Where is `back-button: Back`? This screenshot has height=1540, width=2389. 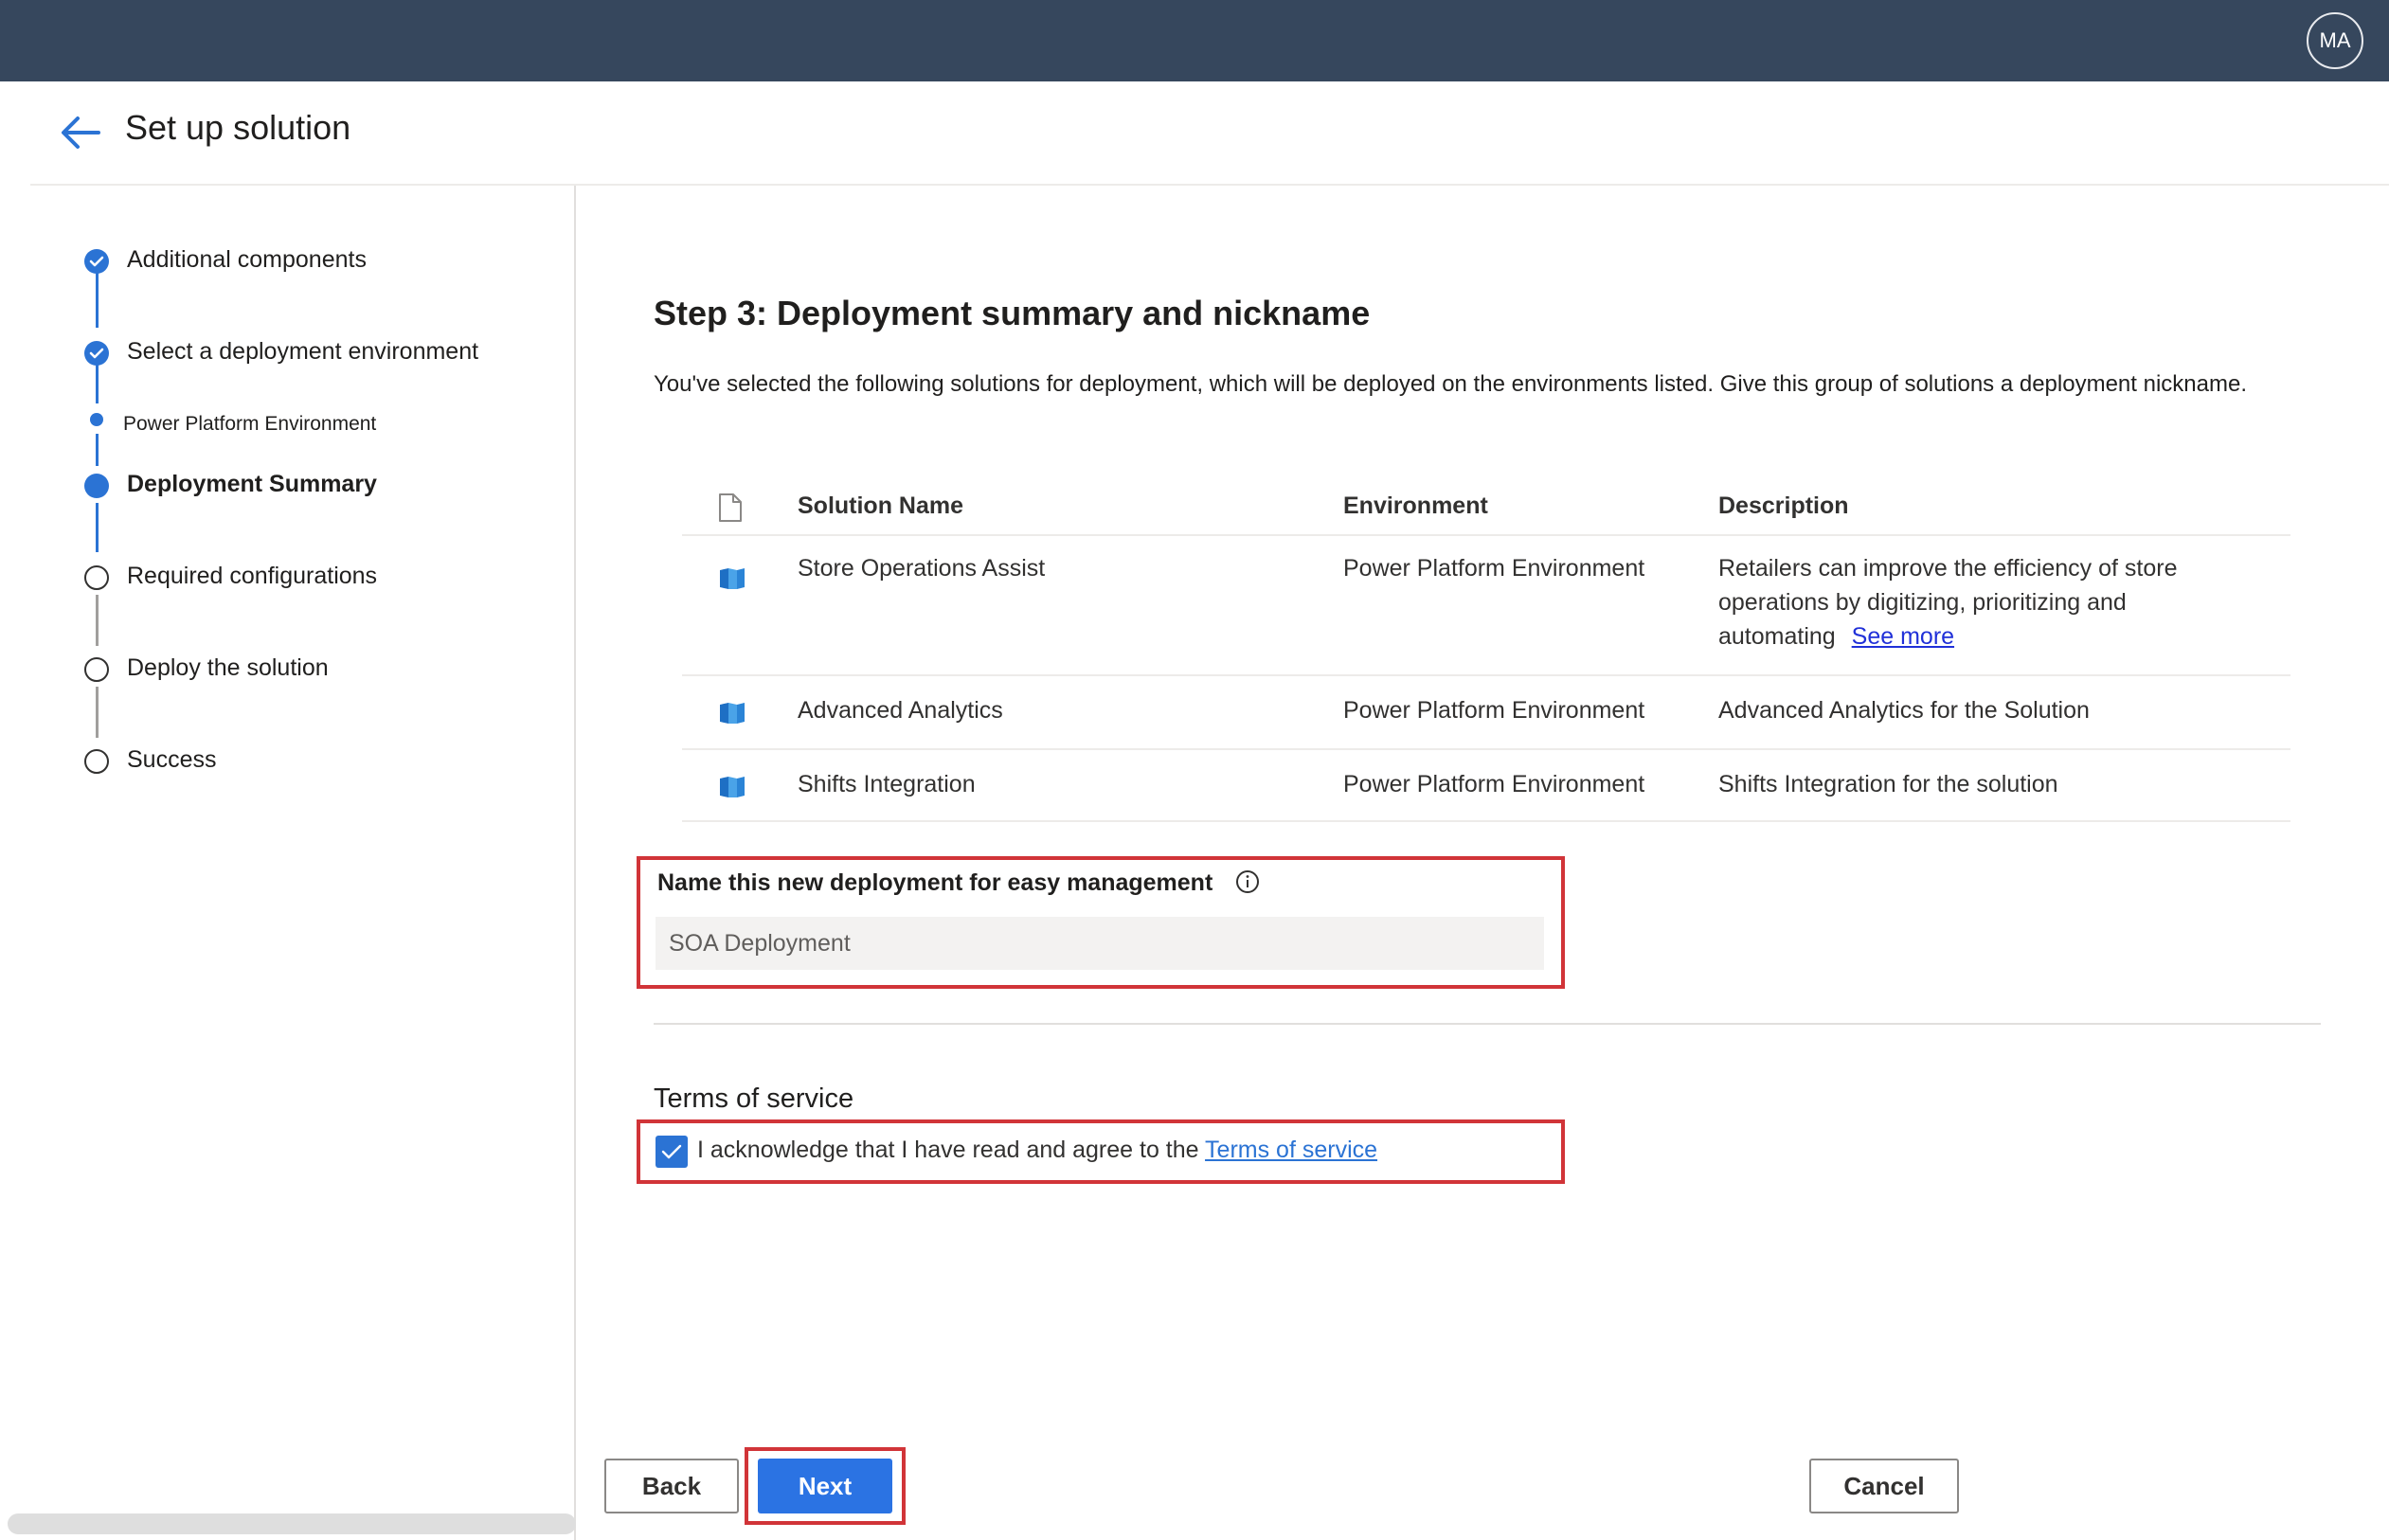 back-button: Back is located at coordinates (671, 1486).